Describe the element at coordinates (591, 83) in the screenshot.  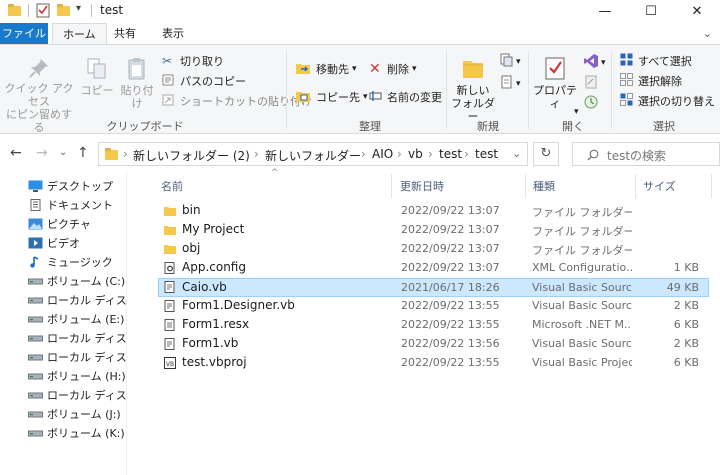
I see `edit-button` at that location.